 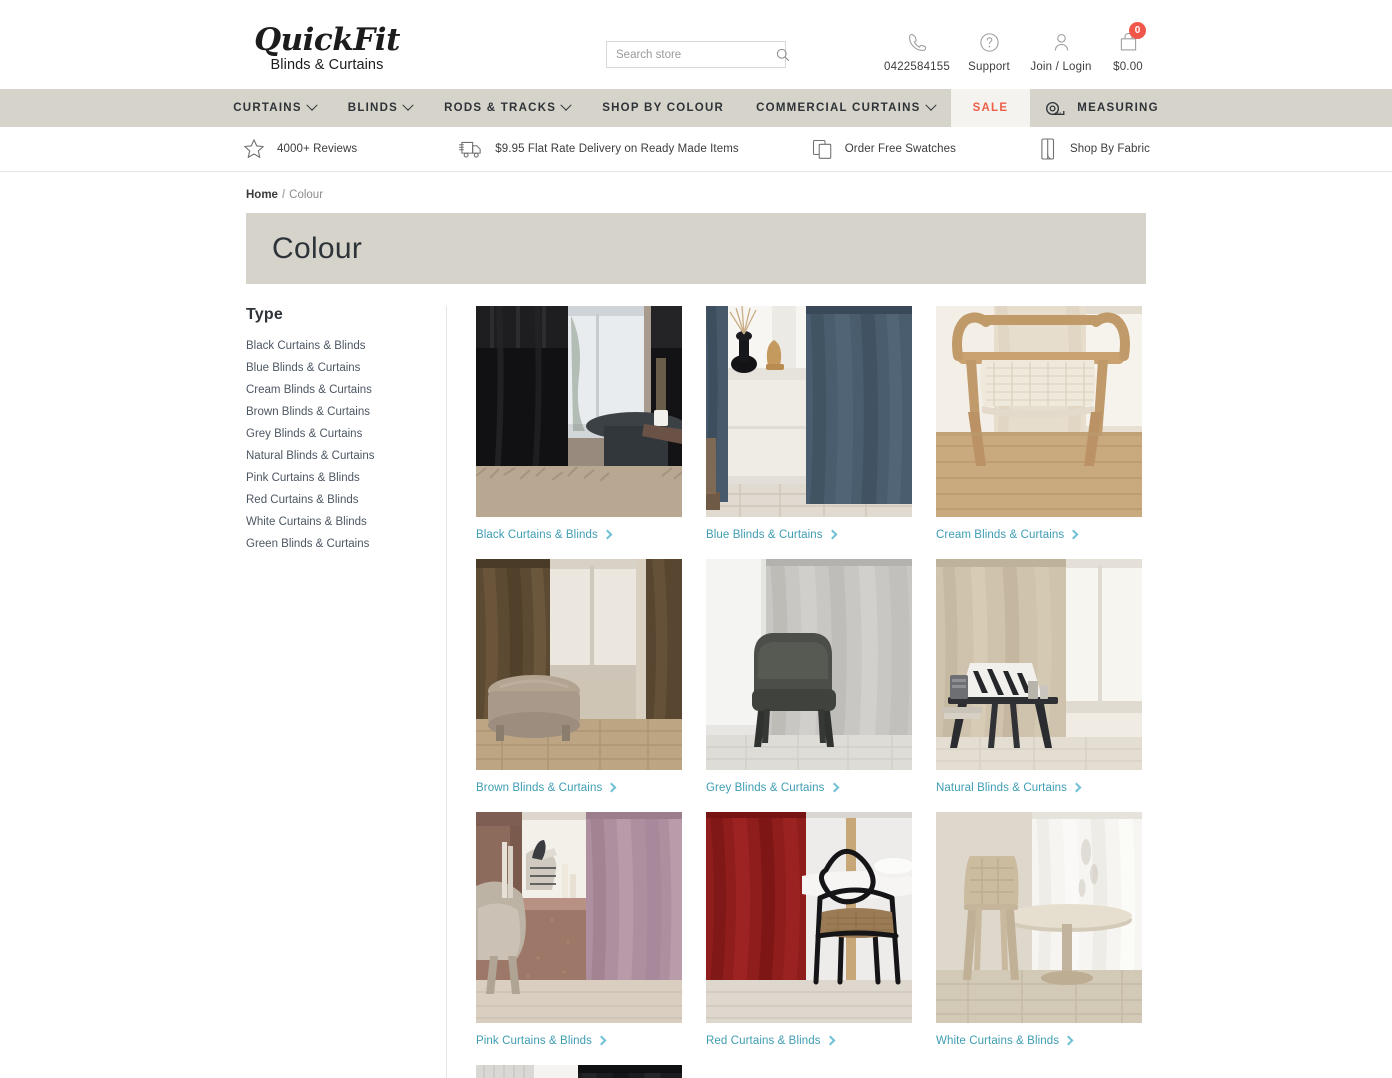 What do you see at coordinates (883, 149) in the screenshot?
I see `benefit-swatches: Order Free Swatches` at bounding box center [883, 149].